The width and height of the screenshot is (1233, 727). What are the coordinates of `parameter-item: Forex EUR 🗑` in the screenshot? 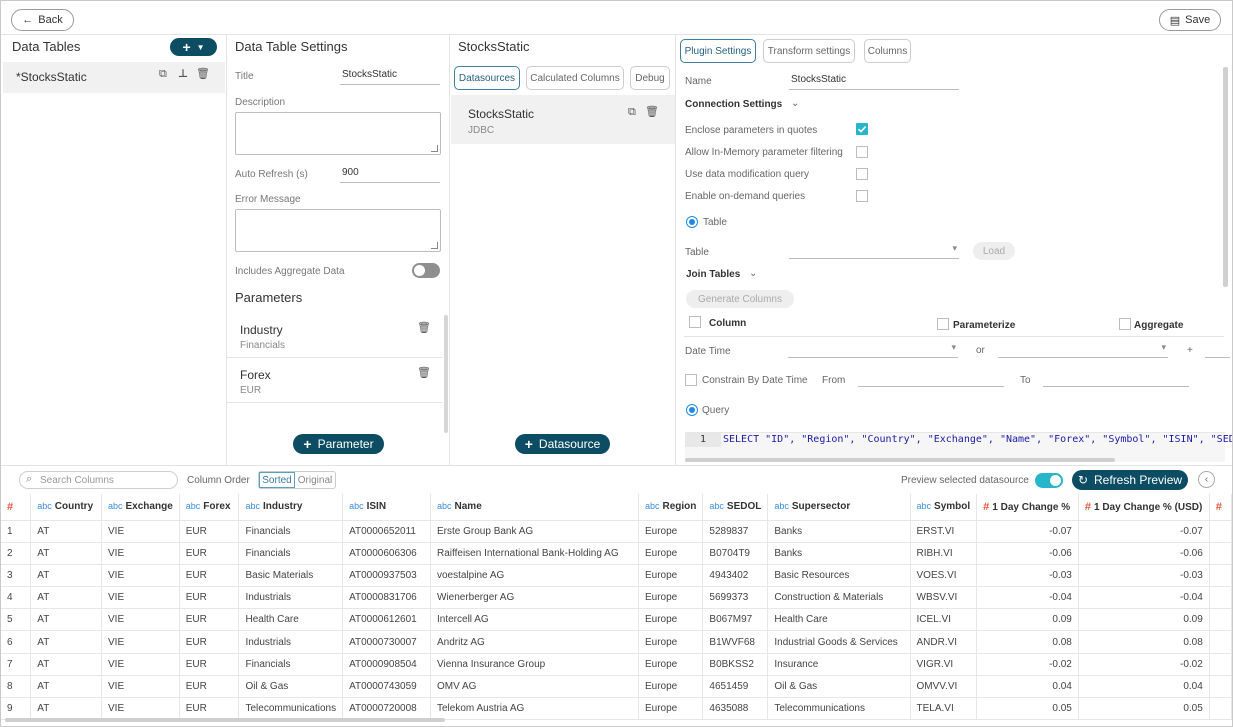 It's located at (335, 380).